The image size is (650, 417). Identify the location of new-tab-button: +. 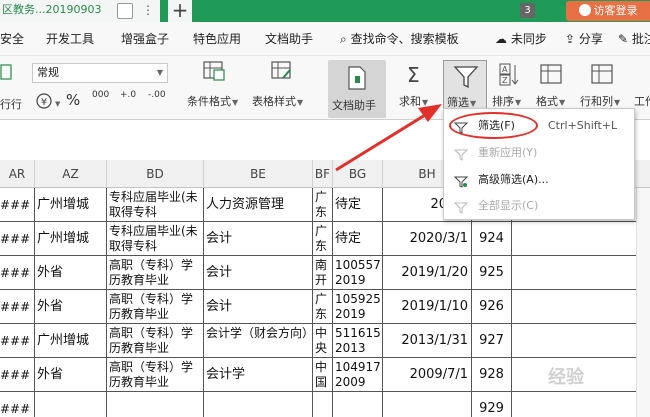
(180, 11).